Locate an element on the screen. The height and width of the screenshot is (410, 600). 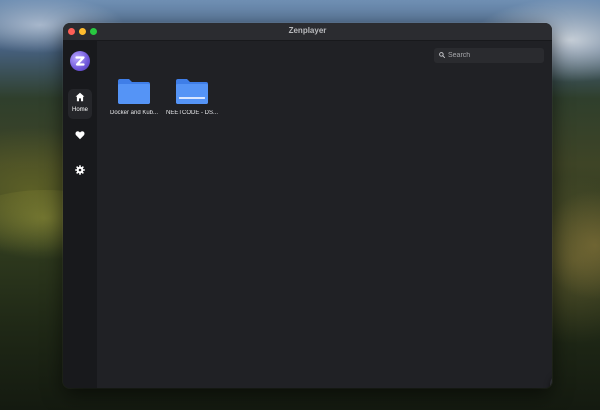
title-bar: Zenplayer is located at coordinates (307, 32).